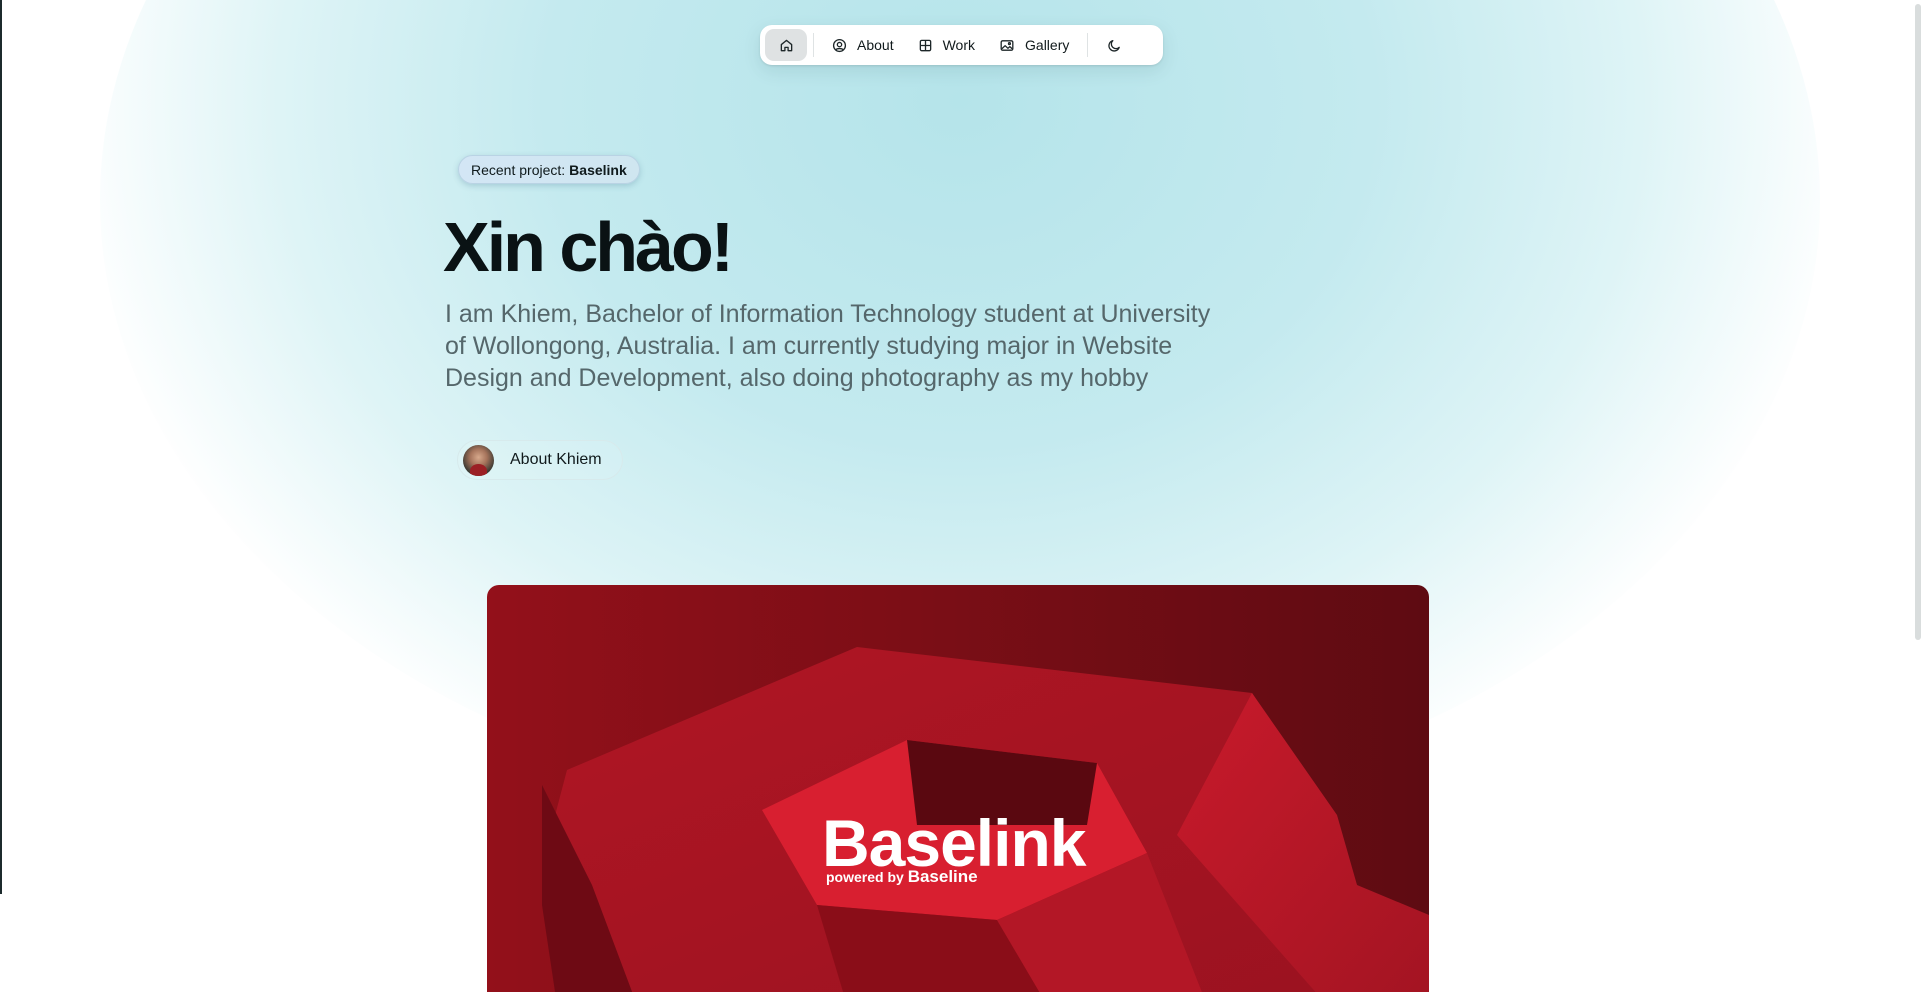  What do you see at coordinates (588, 247) in the screenshot?
I see `hero-title: Xin chào!` at bounding box center [588, 247].